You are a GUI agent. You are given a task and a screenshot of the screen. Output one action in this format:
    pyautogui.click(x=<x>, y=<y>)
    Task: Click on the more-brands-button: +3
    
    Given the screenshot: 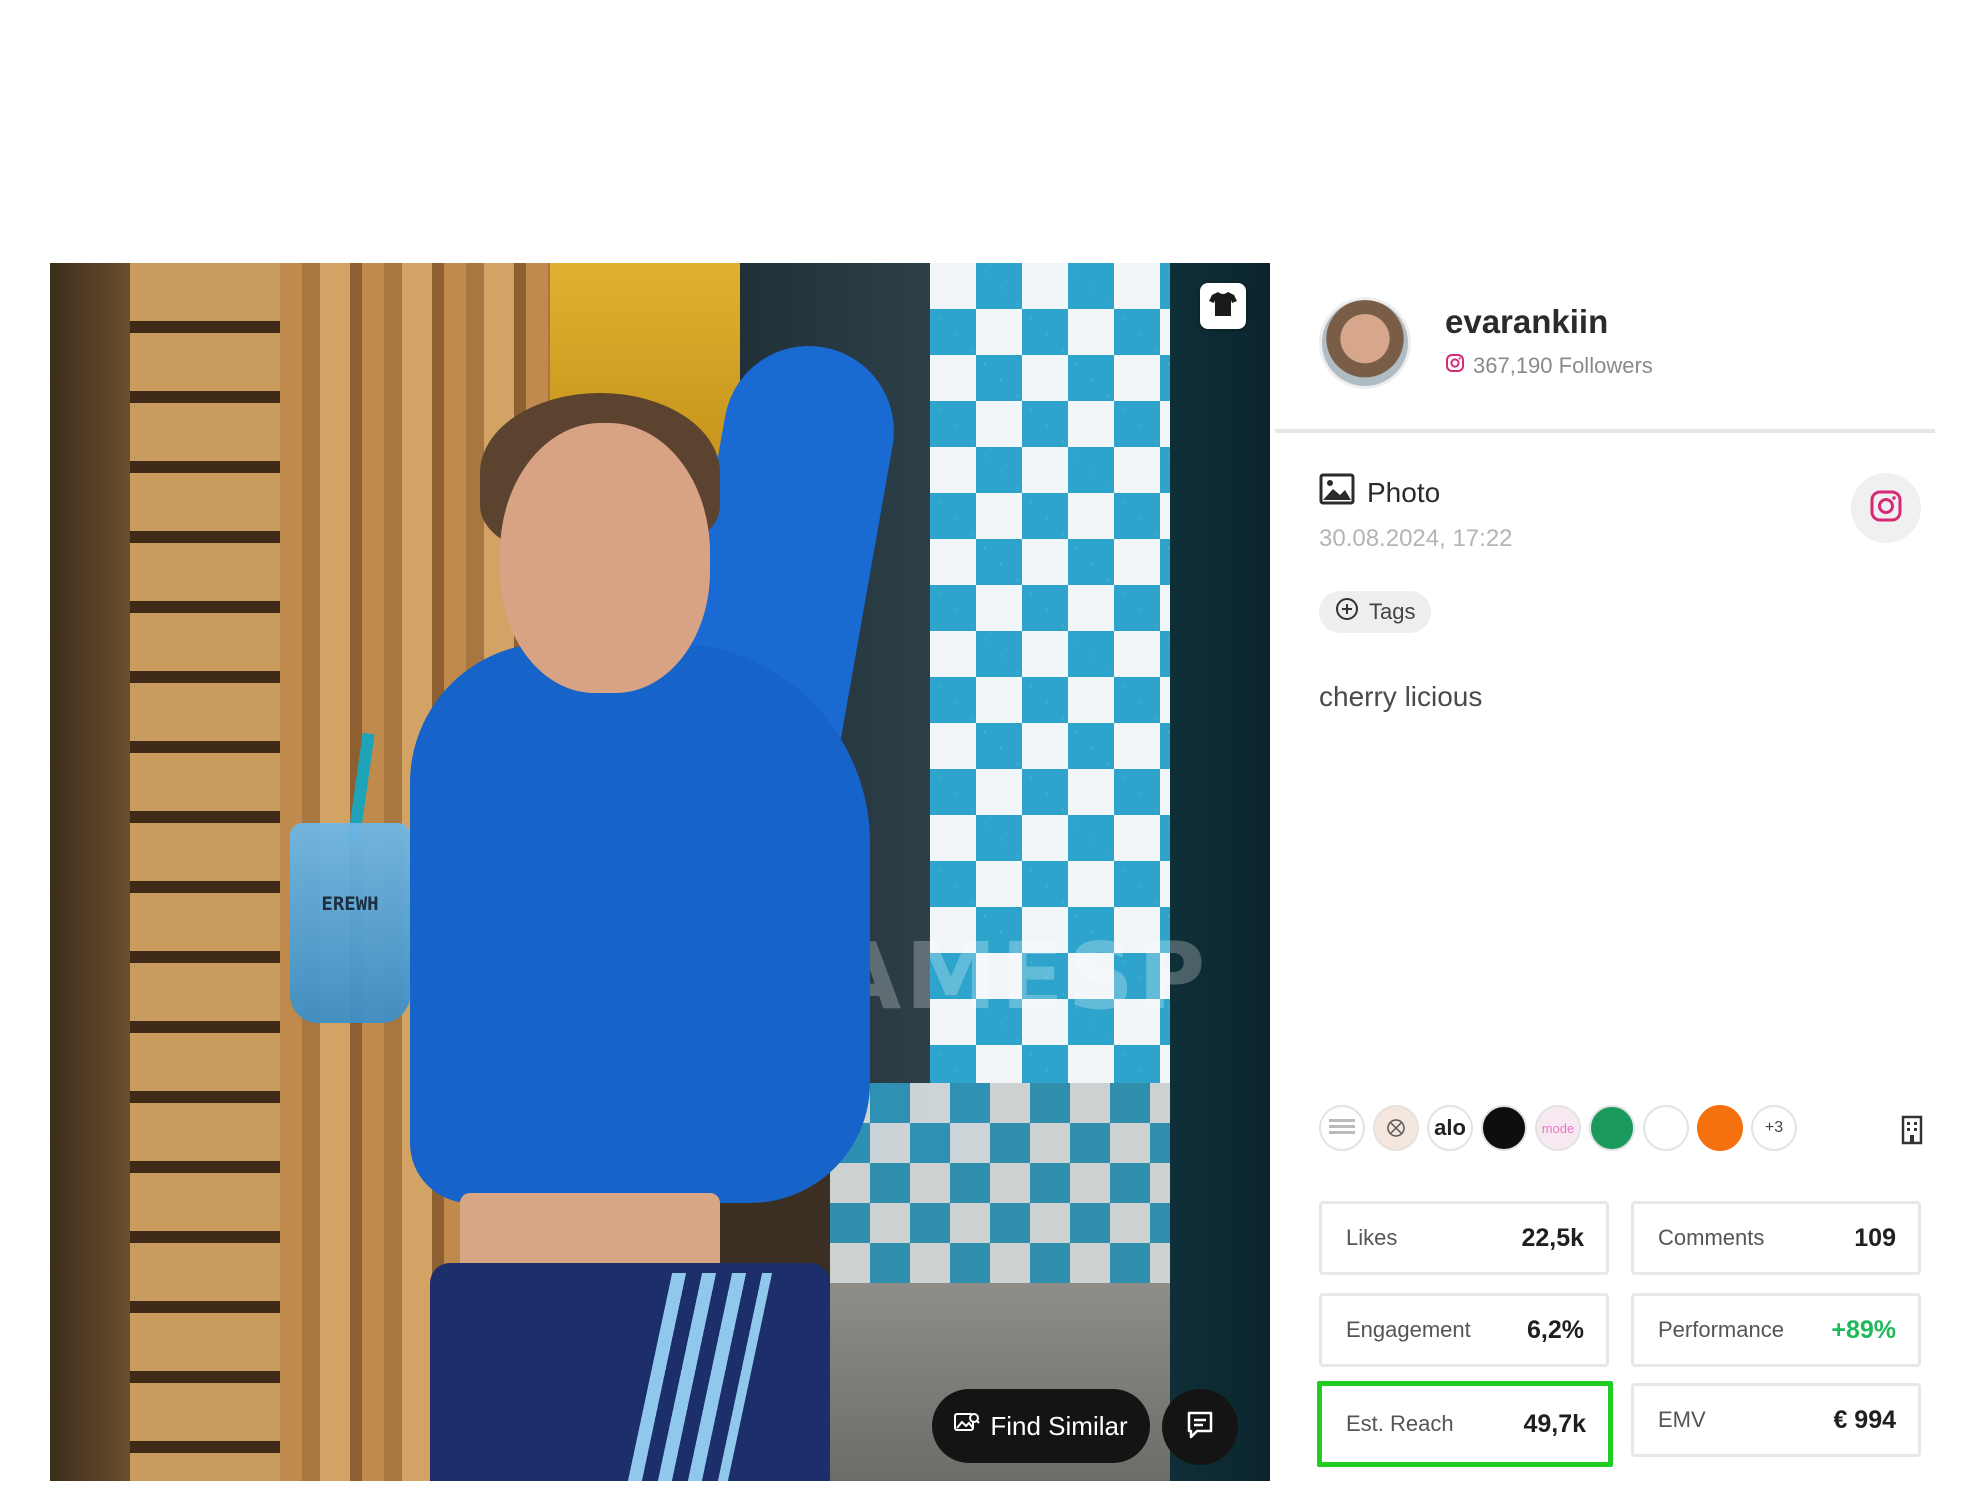 What is the action you would take?
    pyautogui.click(x=1774, y=1128)
    